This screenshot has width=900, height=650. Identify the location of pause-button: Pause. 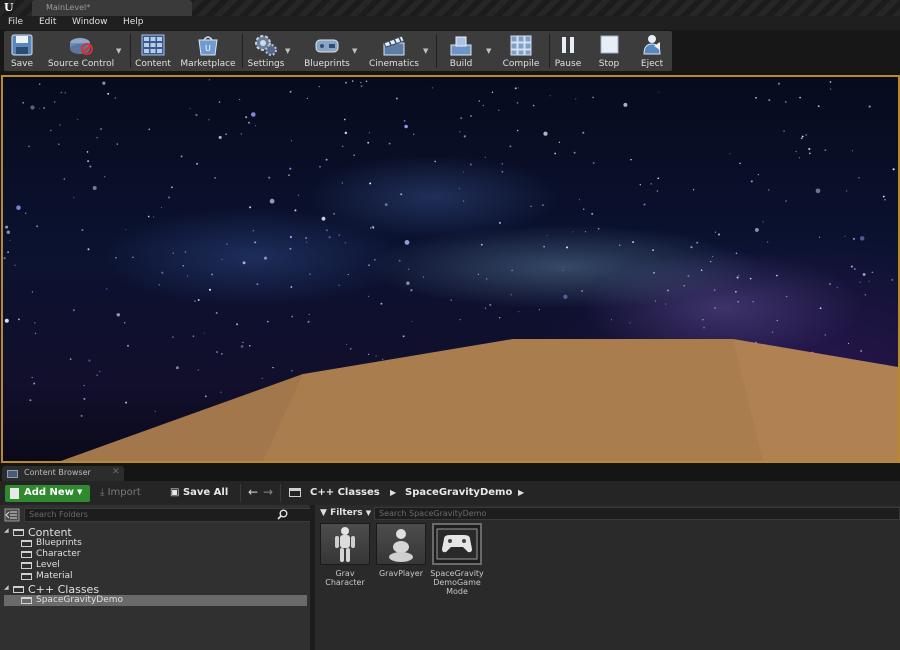
(568, 51).